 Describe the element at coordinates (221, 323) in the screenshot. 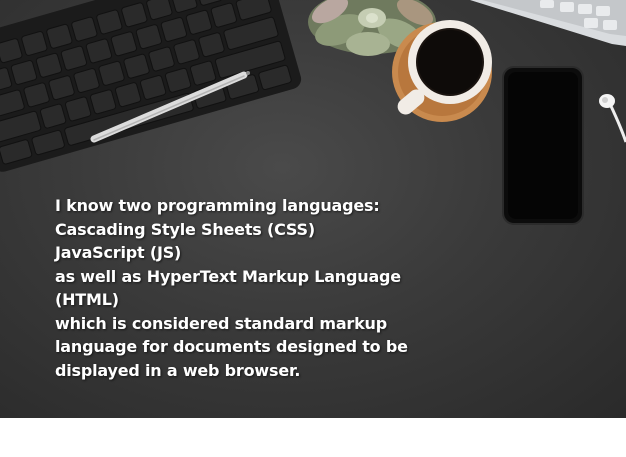

I see `caption-line: which is considered standard markup` at that location.